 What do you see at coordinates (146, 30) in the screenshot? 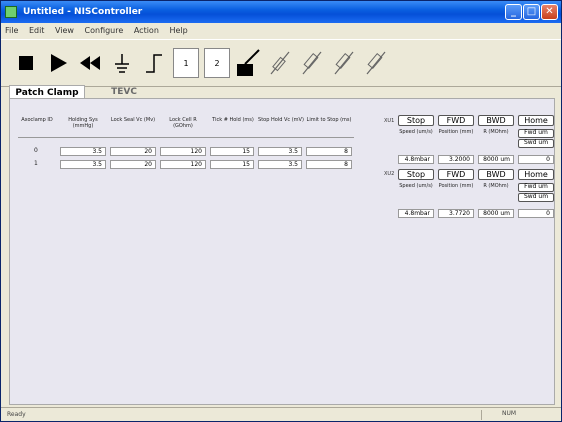
I see `menu-action: Action` at bounding box center [146, 30].